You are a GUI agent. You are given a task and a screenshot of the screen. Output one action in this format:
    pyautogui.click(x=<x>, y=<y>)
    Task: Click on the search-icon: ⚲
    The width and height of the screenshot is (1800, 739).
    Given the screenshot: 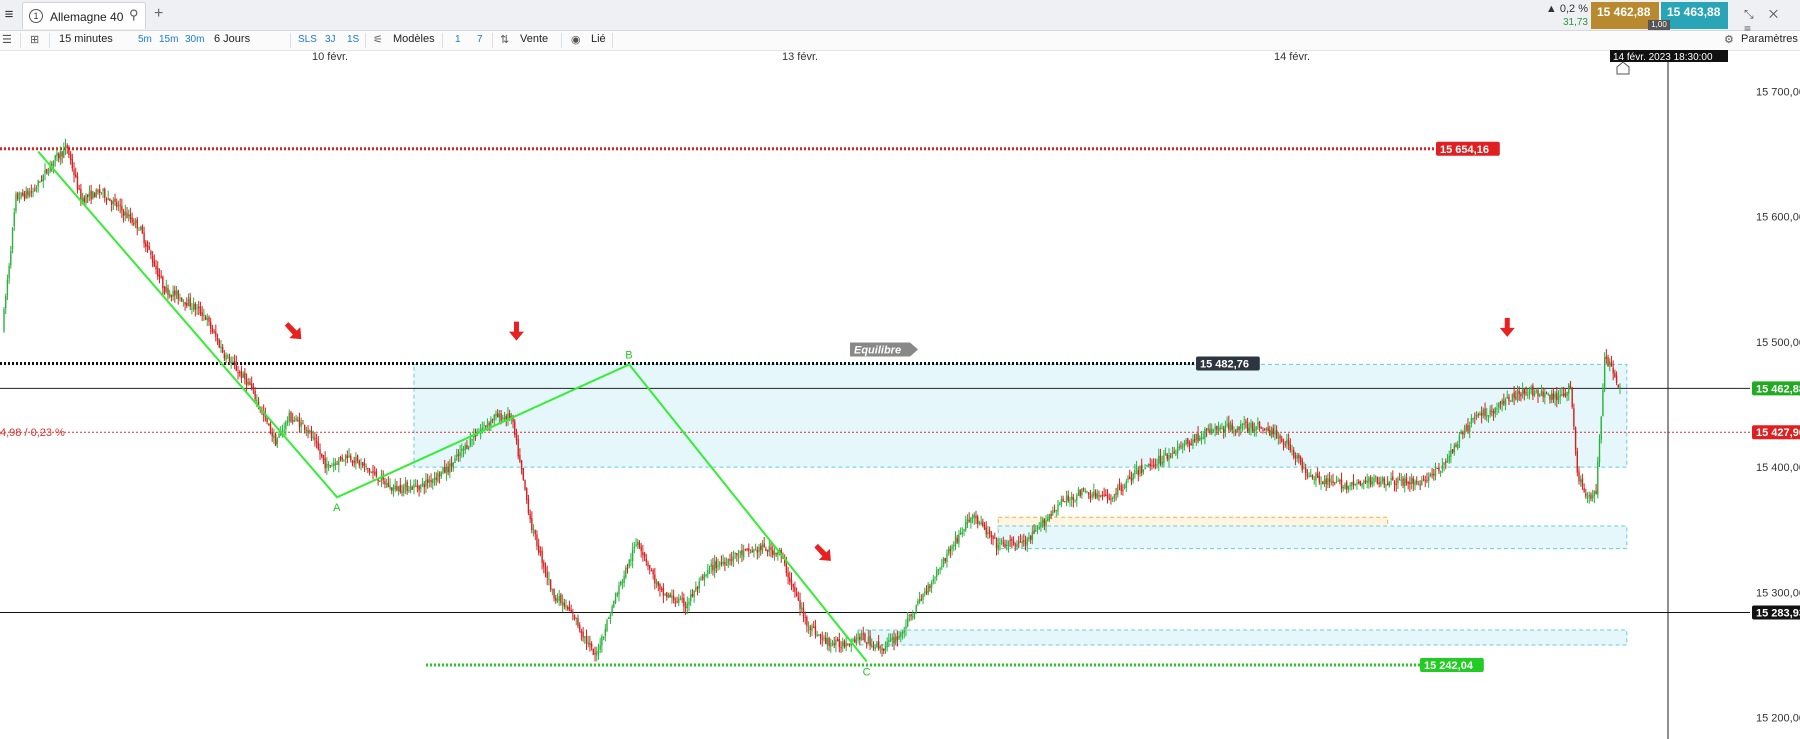 What is the action you would take?
    pyautogui.click(x=134, y=15)
    